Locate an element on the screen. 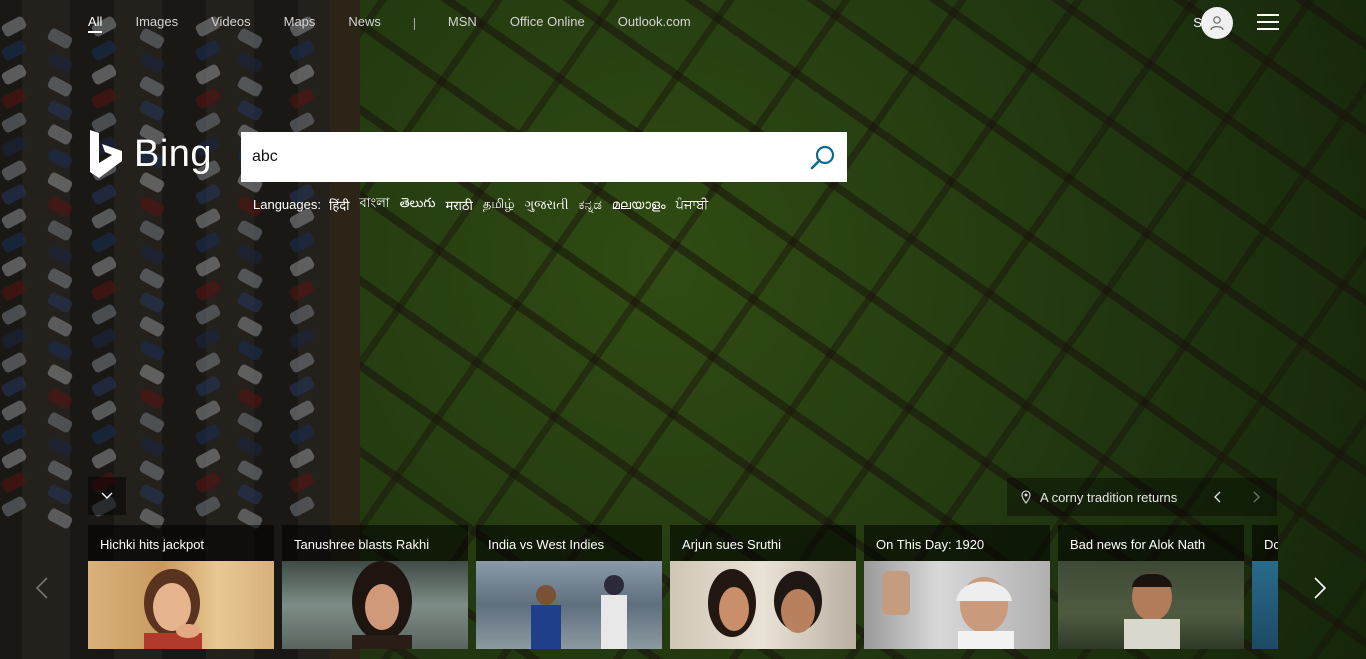  next-image-button is located at coordinates (1257, 497).